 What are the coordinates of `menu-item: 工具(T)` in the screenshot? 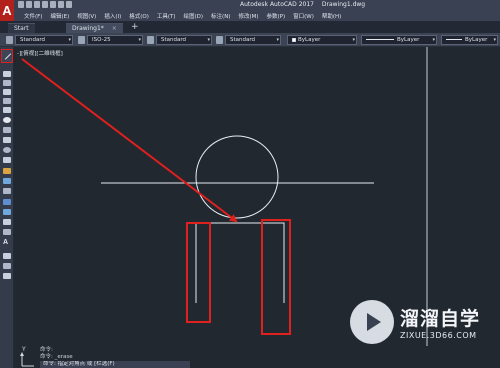 It's located at (166, 16).